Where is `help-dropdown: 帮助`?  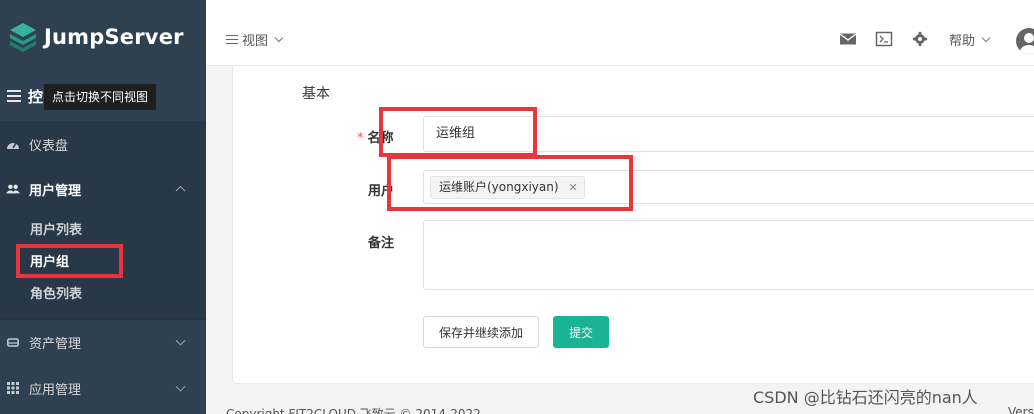 help-dropdown: 帮助 is located at coordinates (970, 39).